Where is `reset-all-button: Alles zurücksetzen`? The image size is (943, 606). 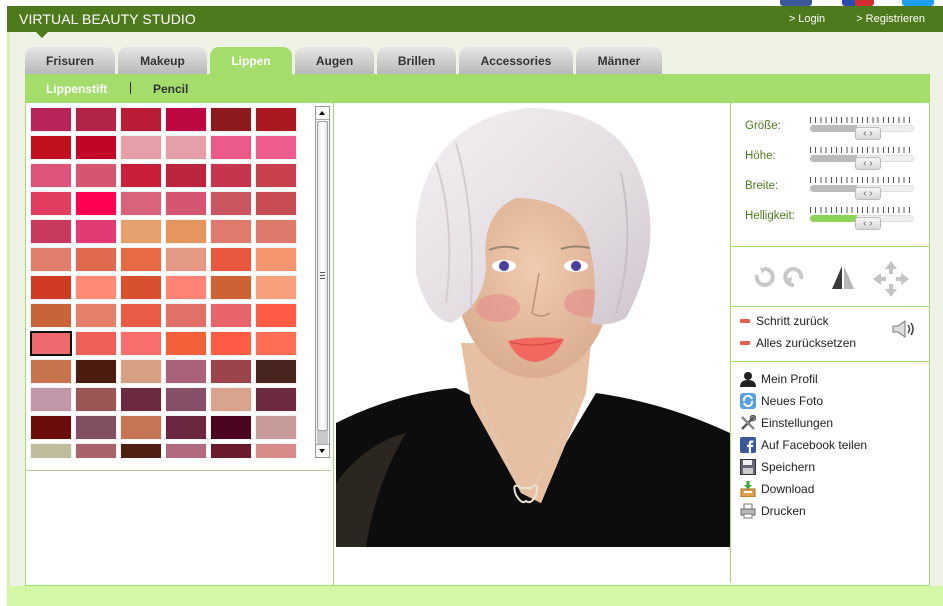 reset-all-button: Alles zurücksetzen is located at coordinates (798, 343).